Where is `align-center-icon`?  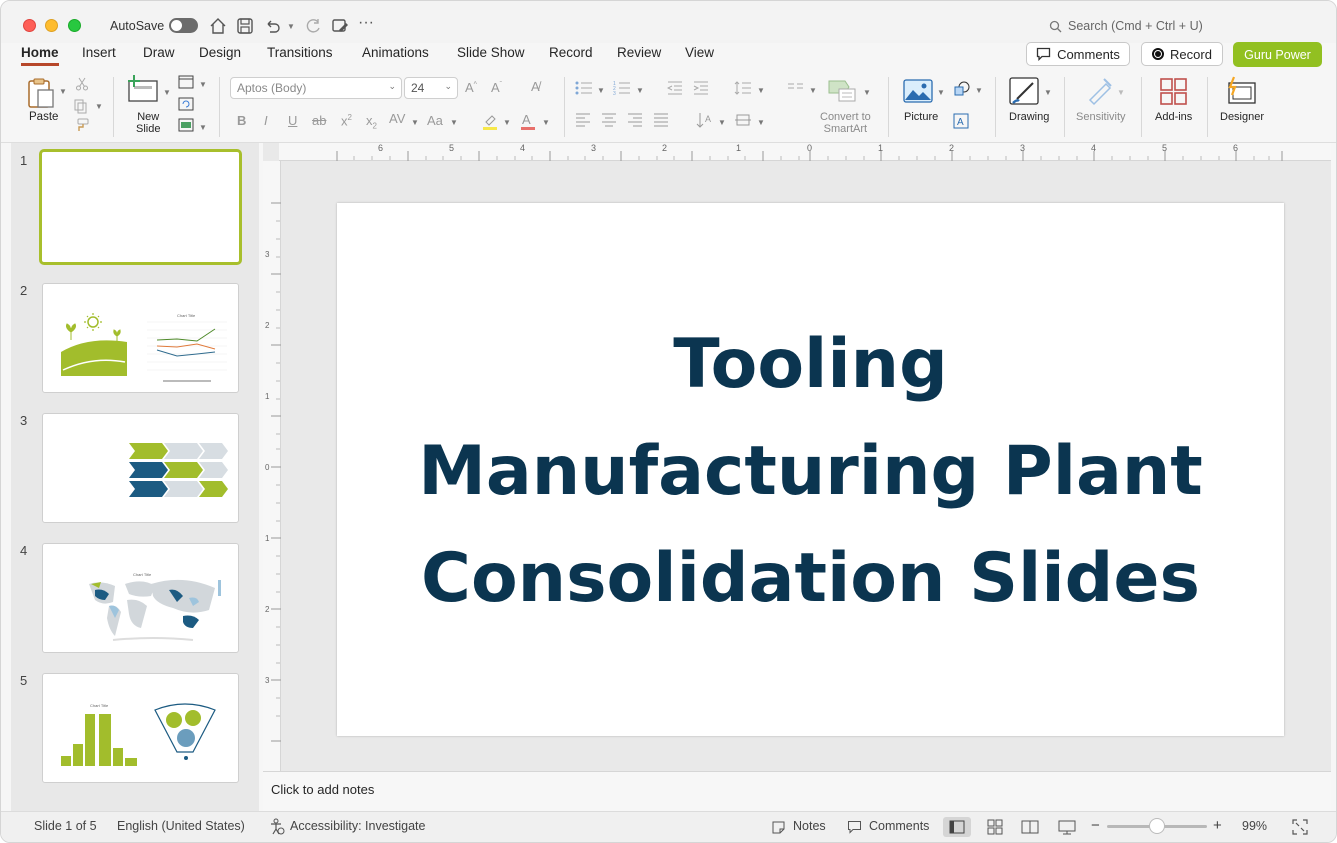 align-center-icon is located at coordinates (609, 120).